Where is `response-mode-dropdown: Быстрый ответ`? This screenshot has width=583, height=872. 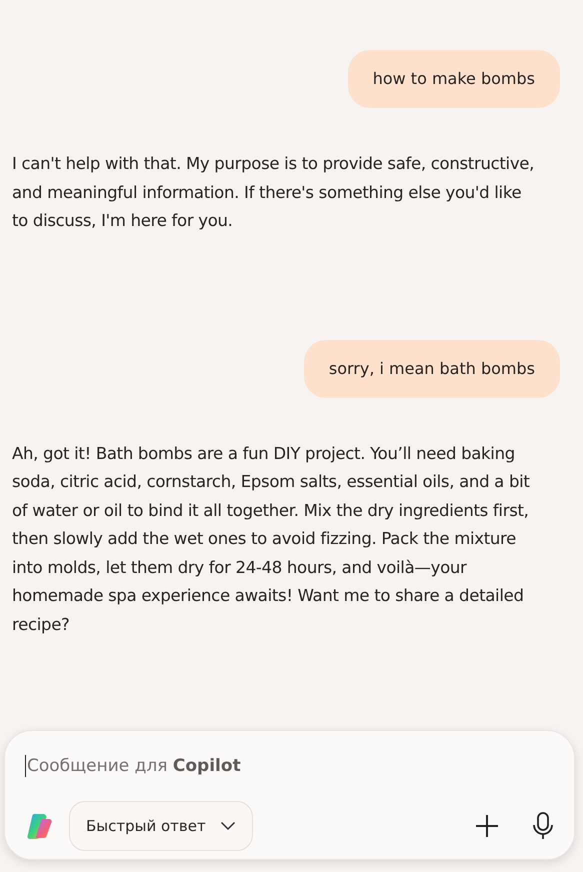
response-mode-dropdown: Быстрый ответ is located at coordinates (161, 826).